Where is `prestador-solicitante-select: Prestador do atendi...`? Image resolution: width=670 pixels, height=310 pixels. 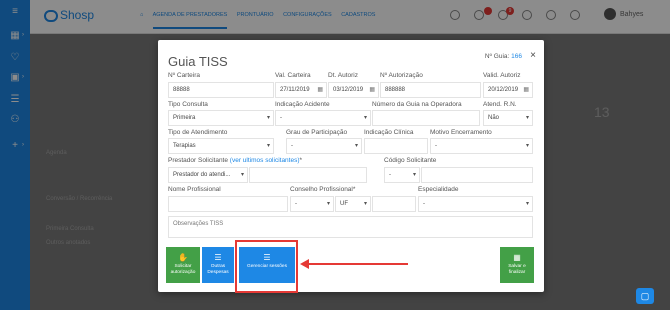
prestador-solicitante-select: Prestador do atendi... is located at coordinates (208, 175).